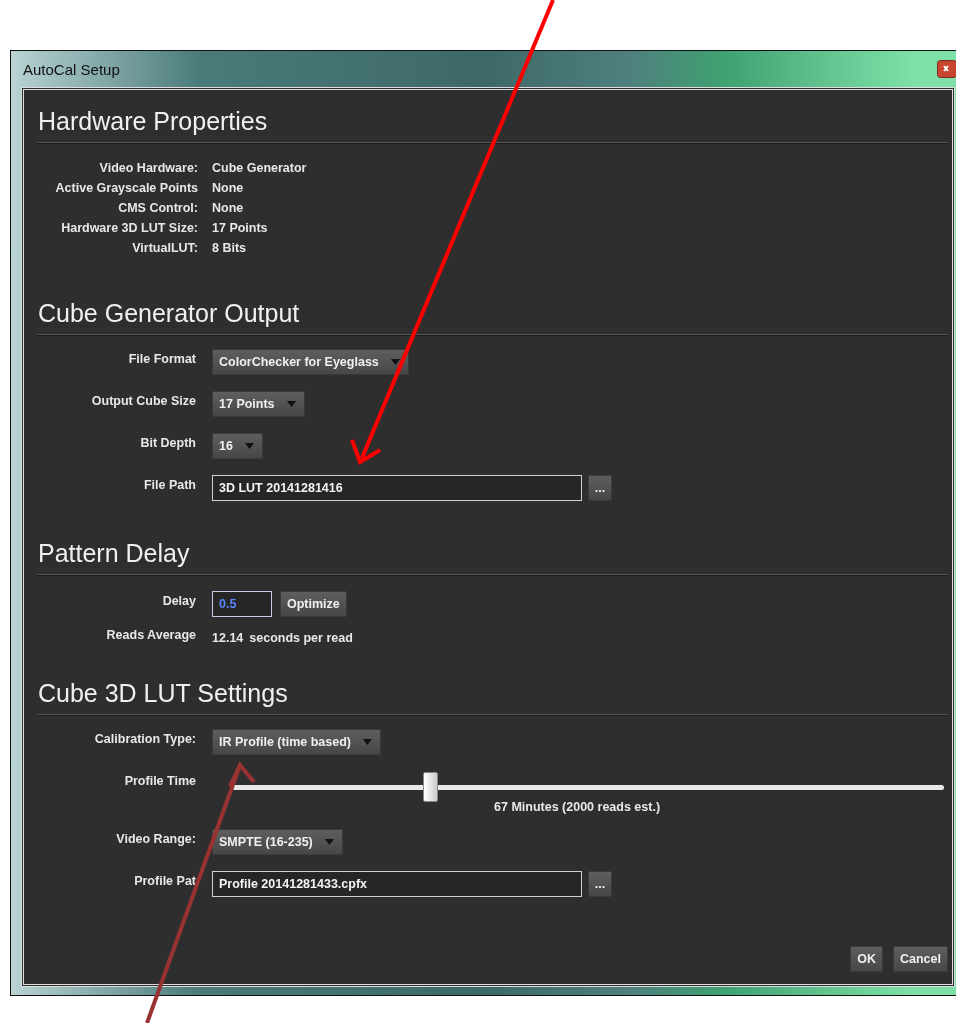 This screenshot has height=1023, width=956. Describe the element at coordinates (578, 807) in the screenshot. I see `slider-reading: 67 Minutes (2000 reads est.)` at that location.